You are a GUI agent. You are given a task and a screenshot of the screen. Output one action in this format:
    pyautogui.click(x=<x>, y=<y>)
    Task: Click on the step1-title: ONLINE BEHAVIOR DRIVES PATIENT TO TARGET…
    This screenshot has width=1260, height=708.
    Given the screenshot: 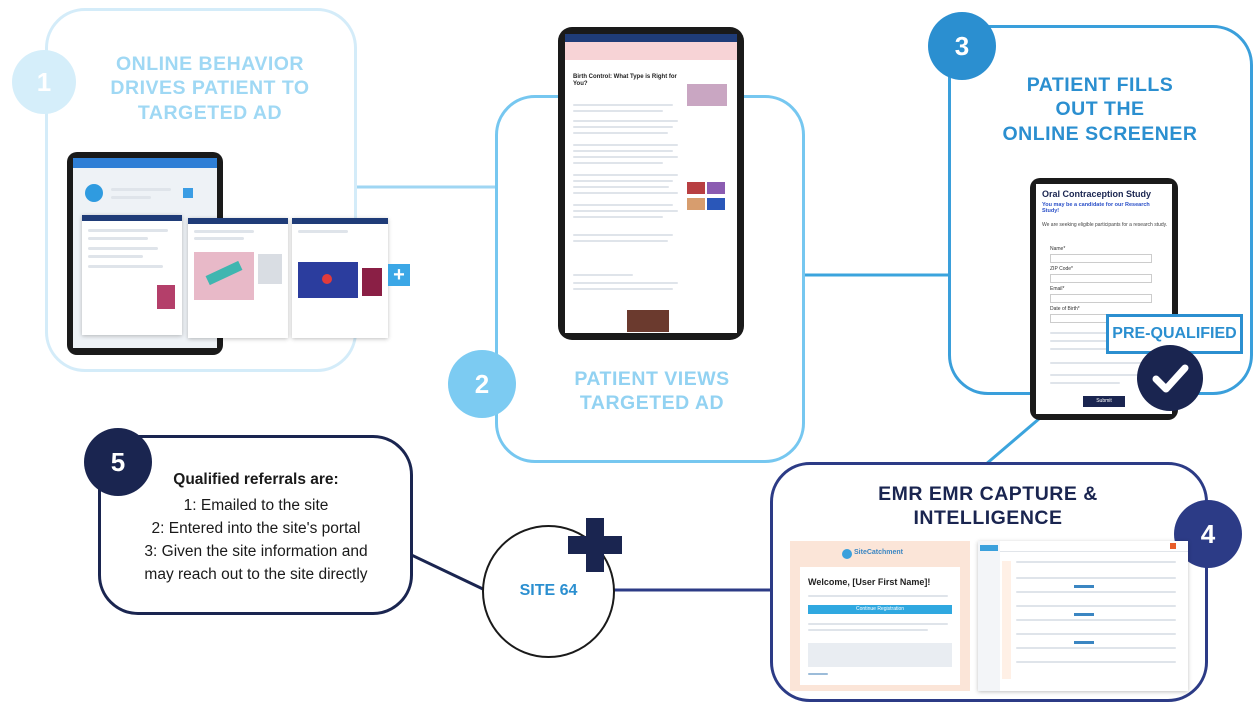 What is the action you would take?
    pyautogui.click(x=210, y=88)
    